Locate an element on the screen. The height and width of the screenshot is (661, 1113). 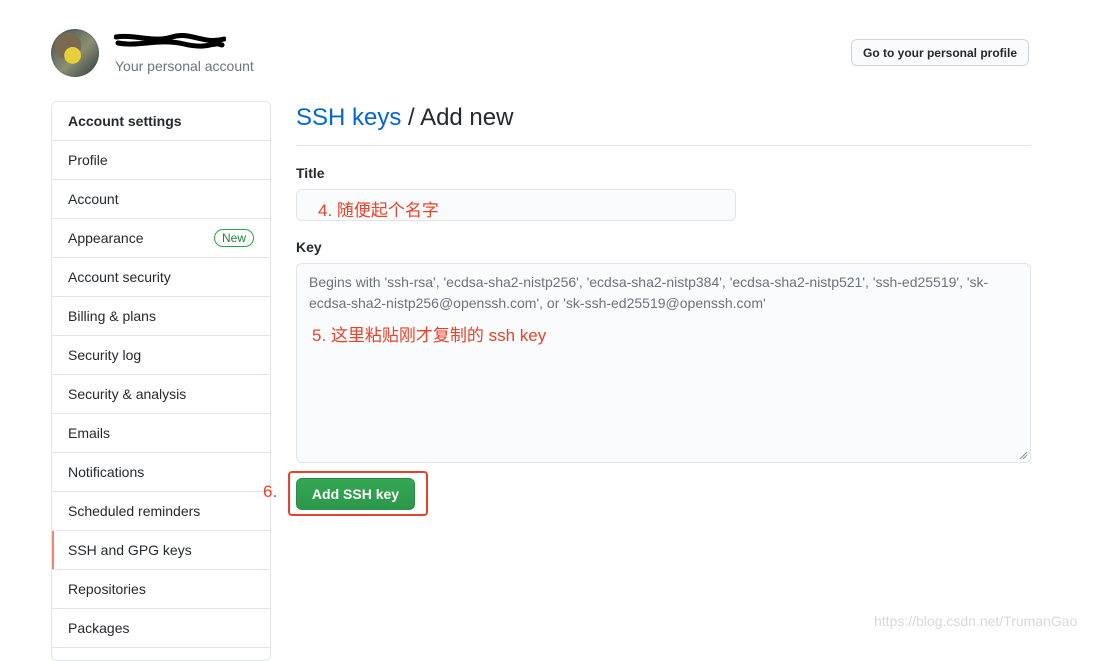
annotation-step5: 5. 这里粘贴刚才复制的 ssh key is located at coordinates (429, 335).